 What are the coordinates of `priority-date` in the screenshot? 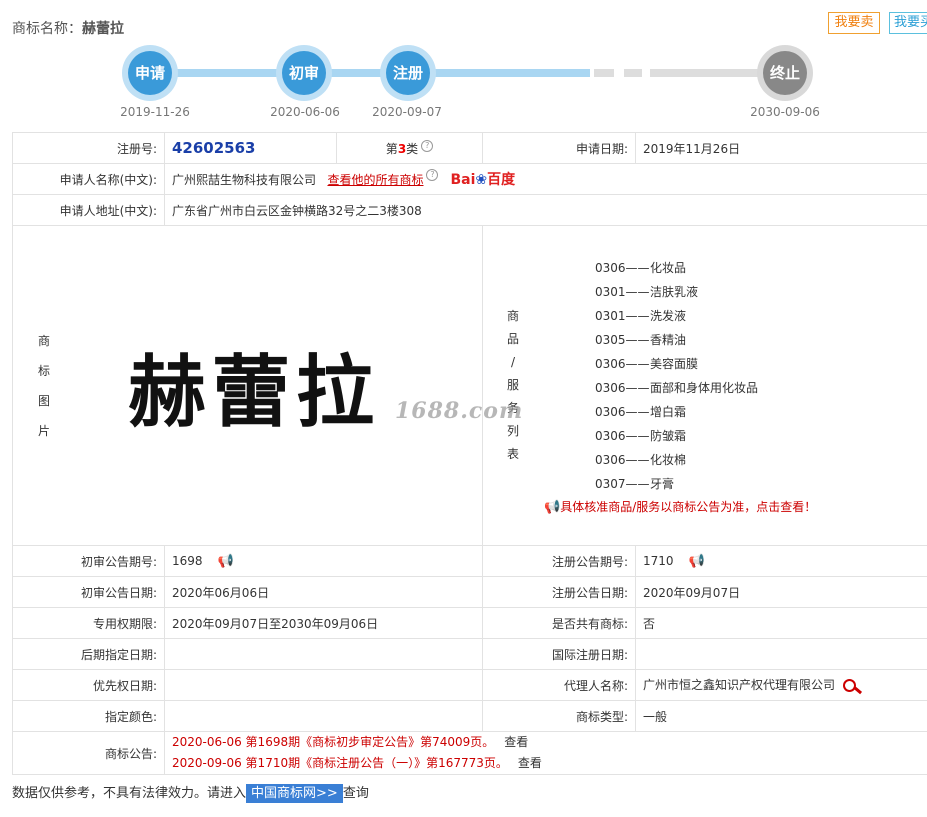 It's located at (323, 685).